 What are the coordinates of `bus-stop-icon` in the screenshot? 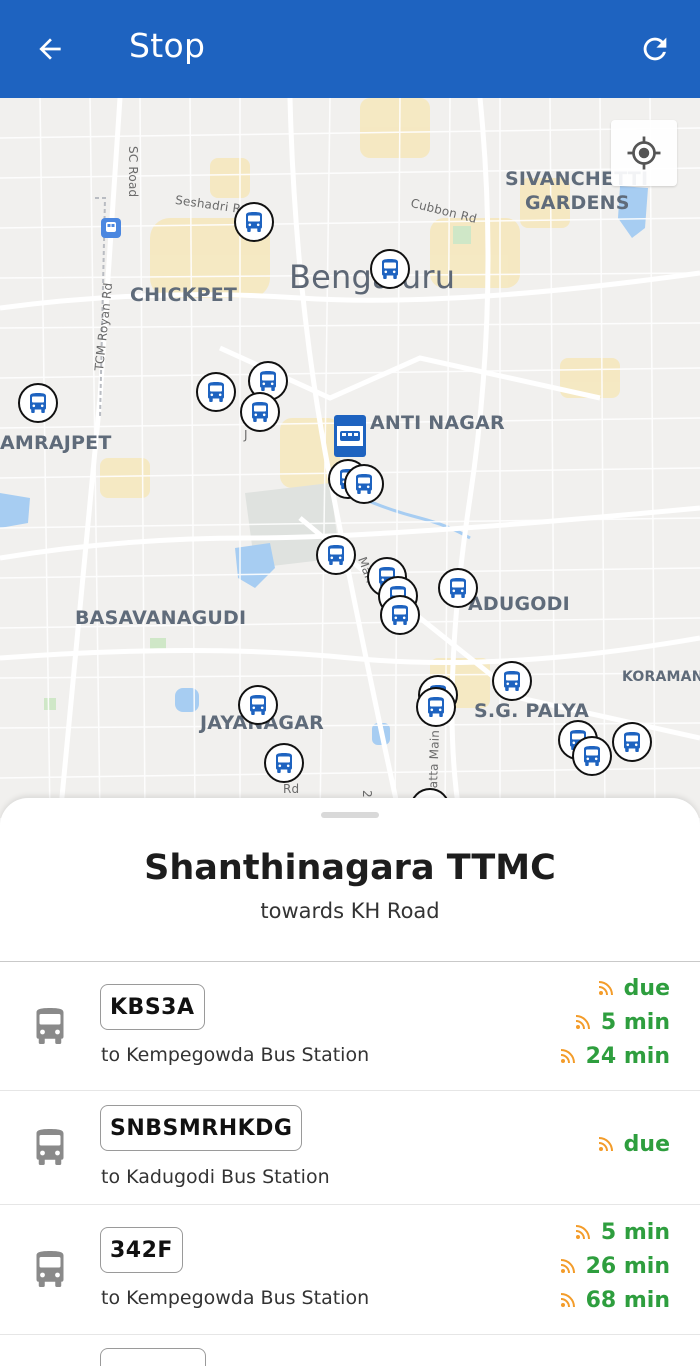 It's located at (350, 436).